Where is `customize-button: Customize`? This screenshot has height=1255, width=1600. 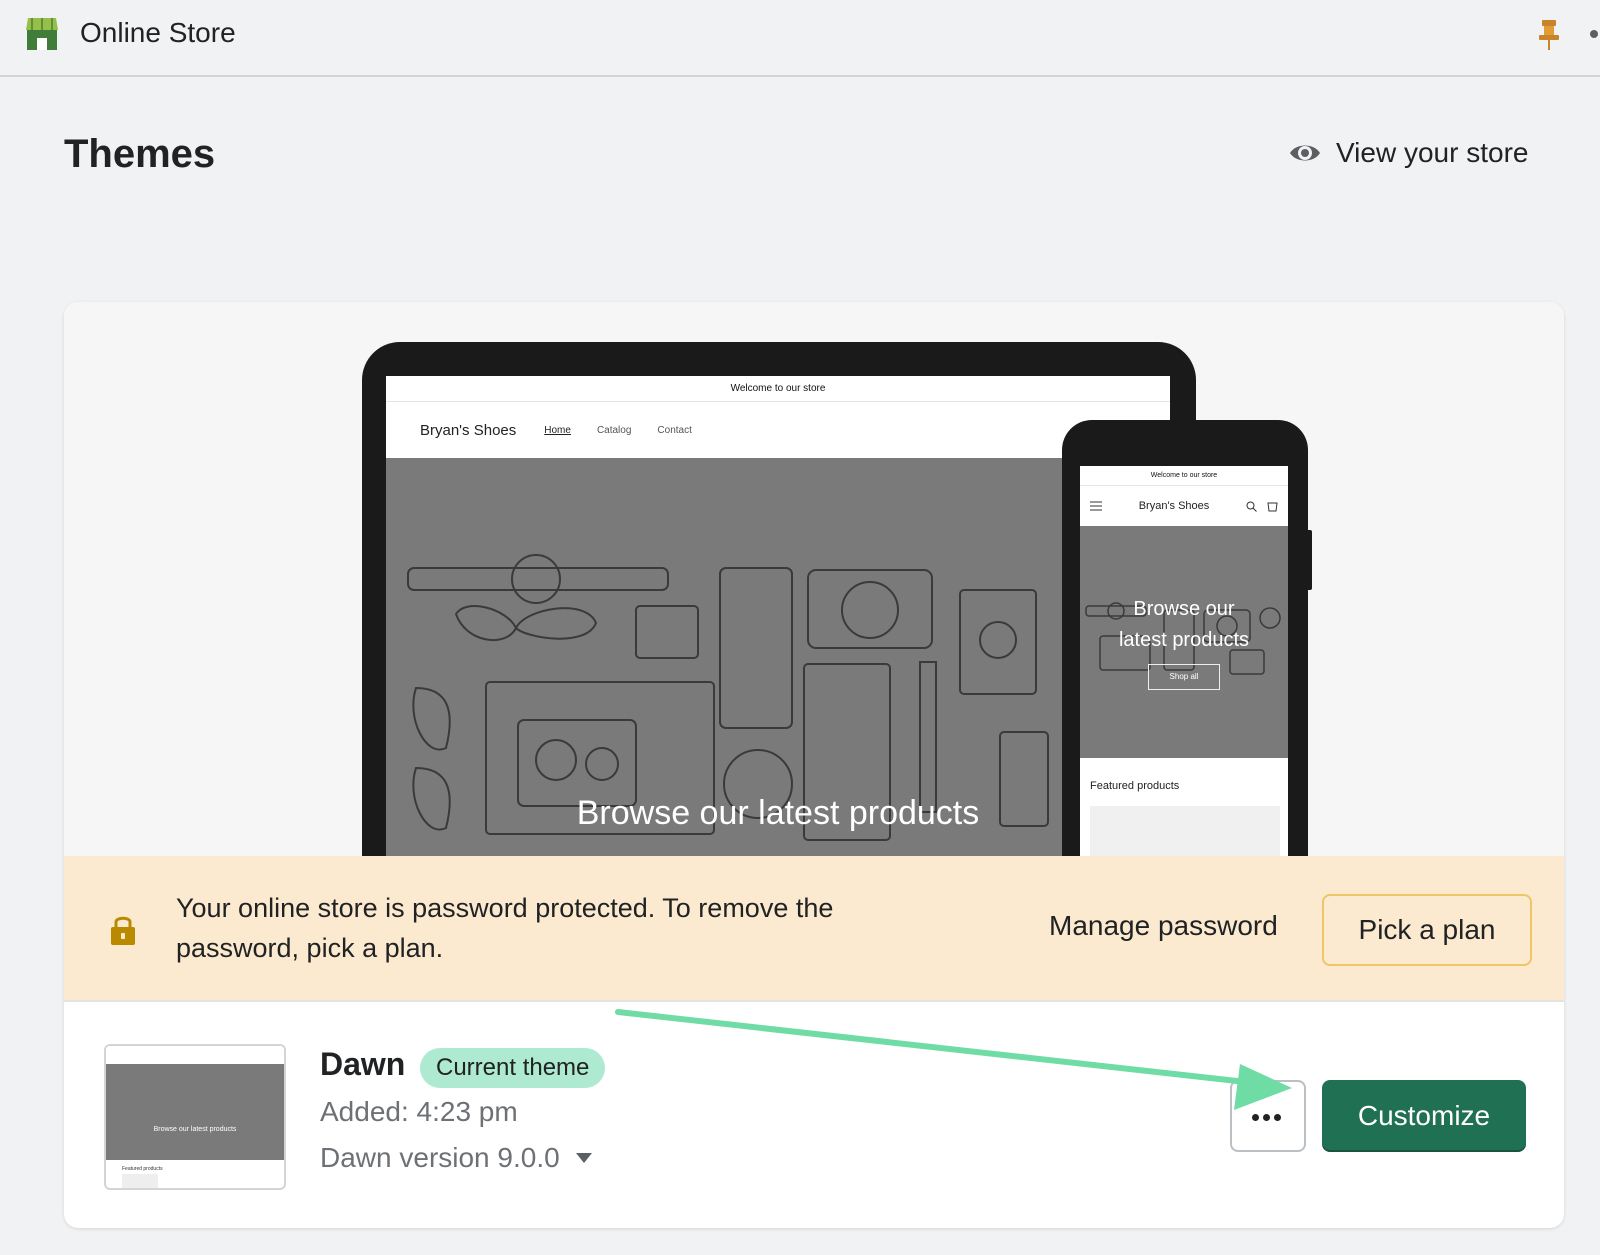 customize-button: Customize is located at coordinates (1424, 1116).